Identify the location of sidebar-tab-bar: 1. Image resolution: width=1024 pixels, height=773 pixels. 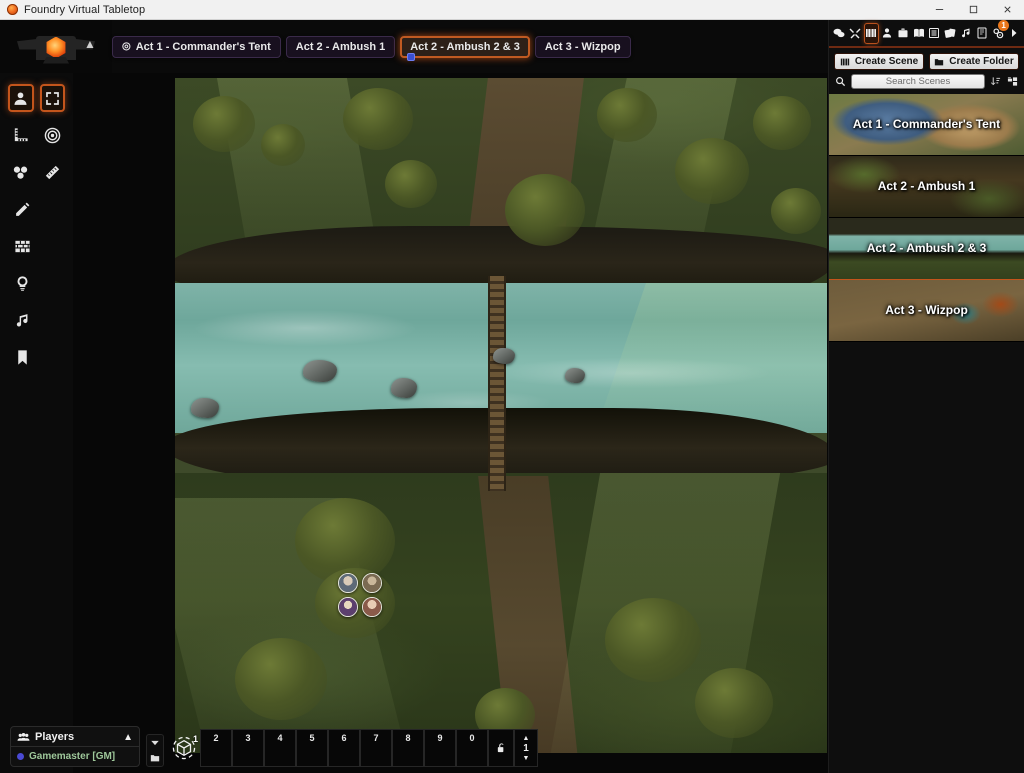
(926, 33).